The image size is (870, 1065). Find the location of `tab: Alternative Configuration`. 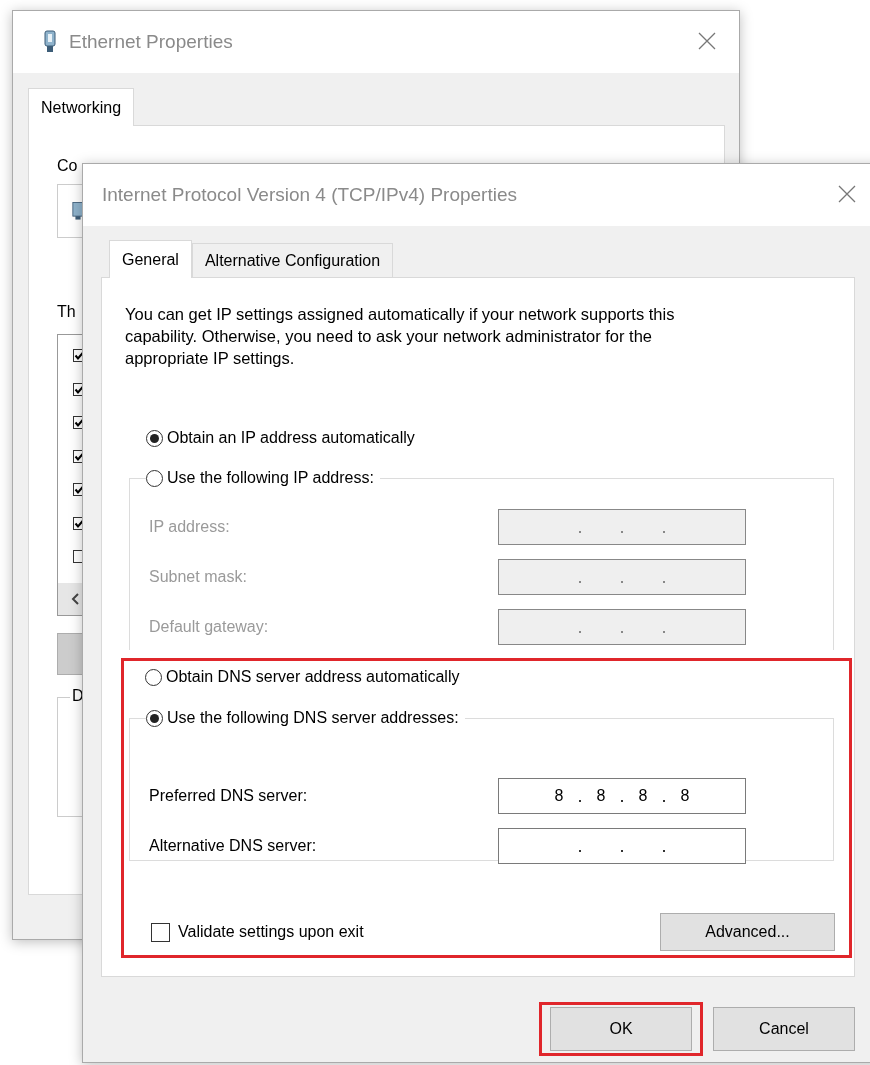

tab: Alternative Configuration is located at coordinates (292, 260).